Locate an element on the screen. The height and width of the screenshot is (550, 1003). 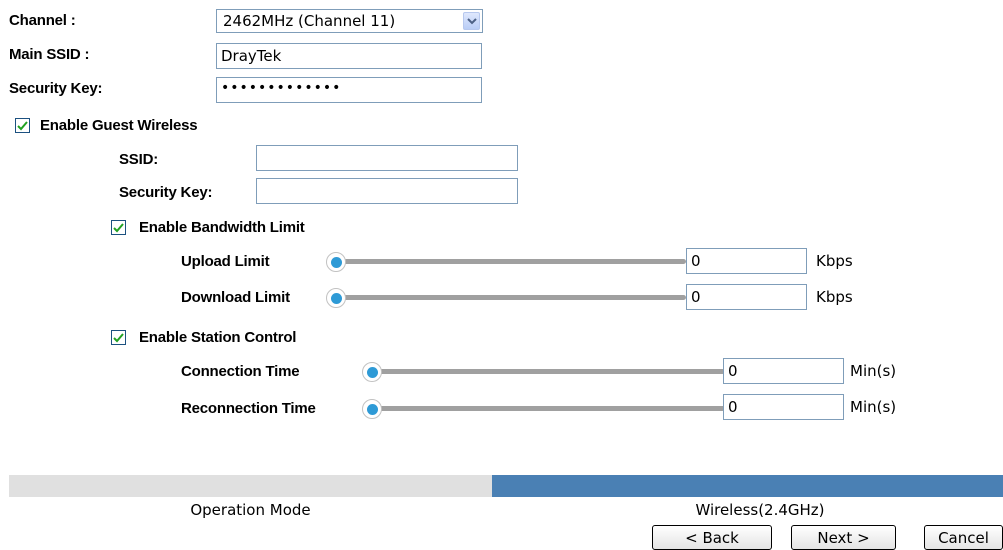
connection-time-input is located at coordinates (783, 371).